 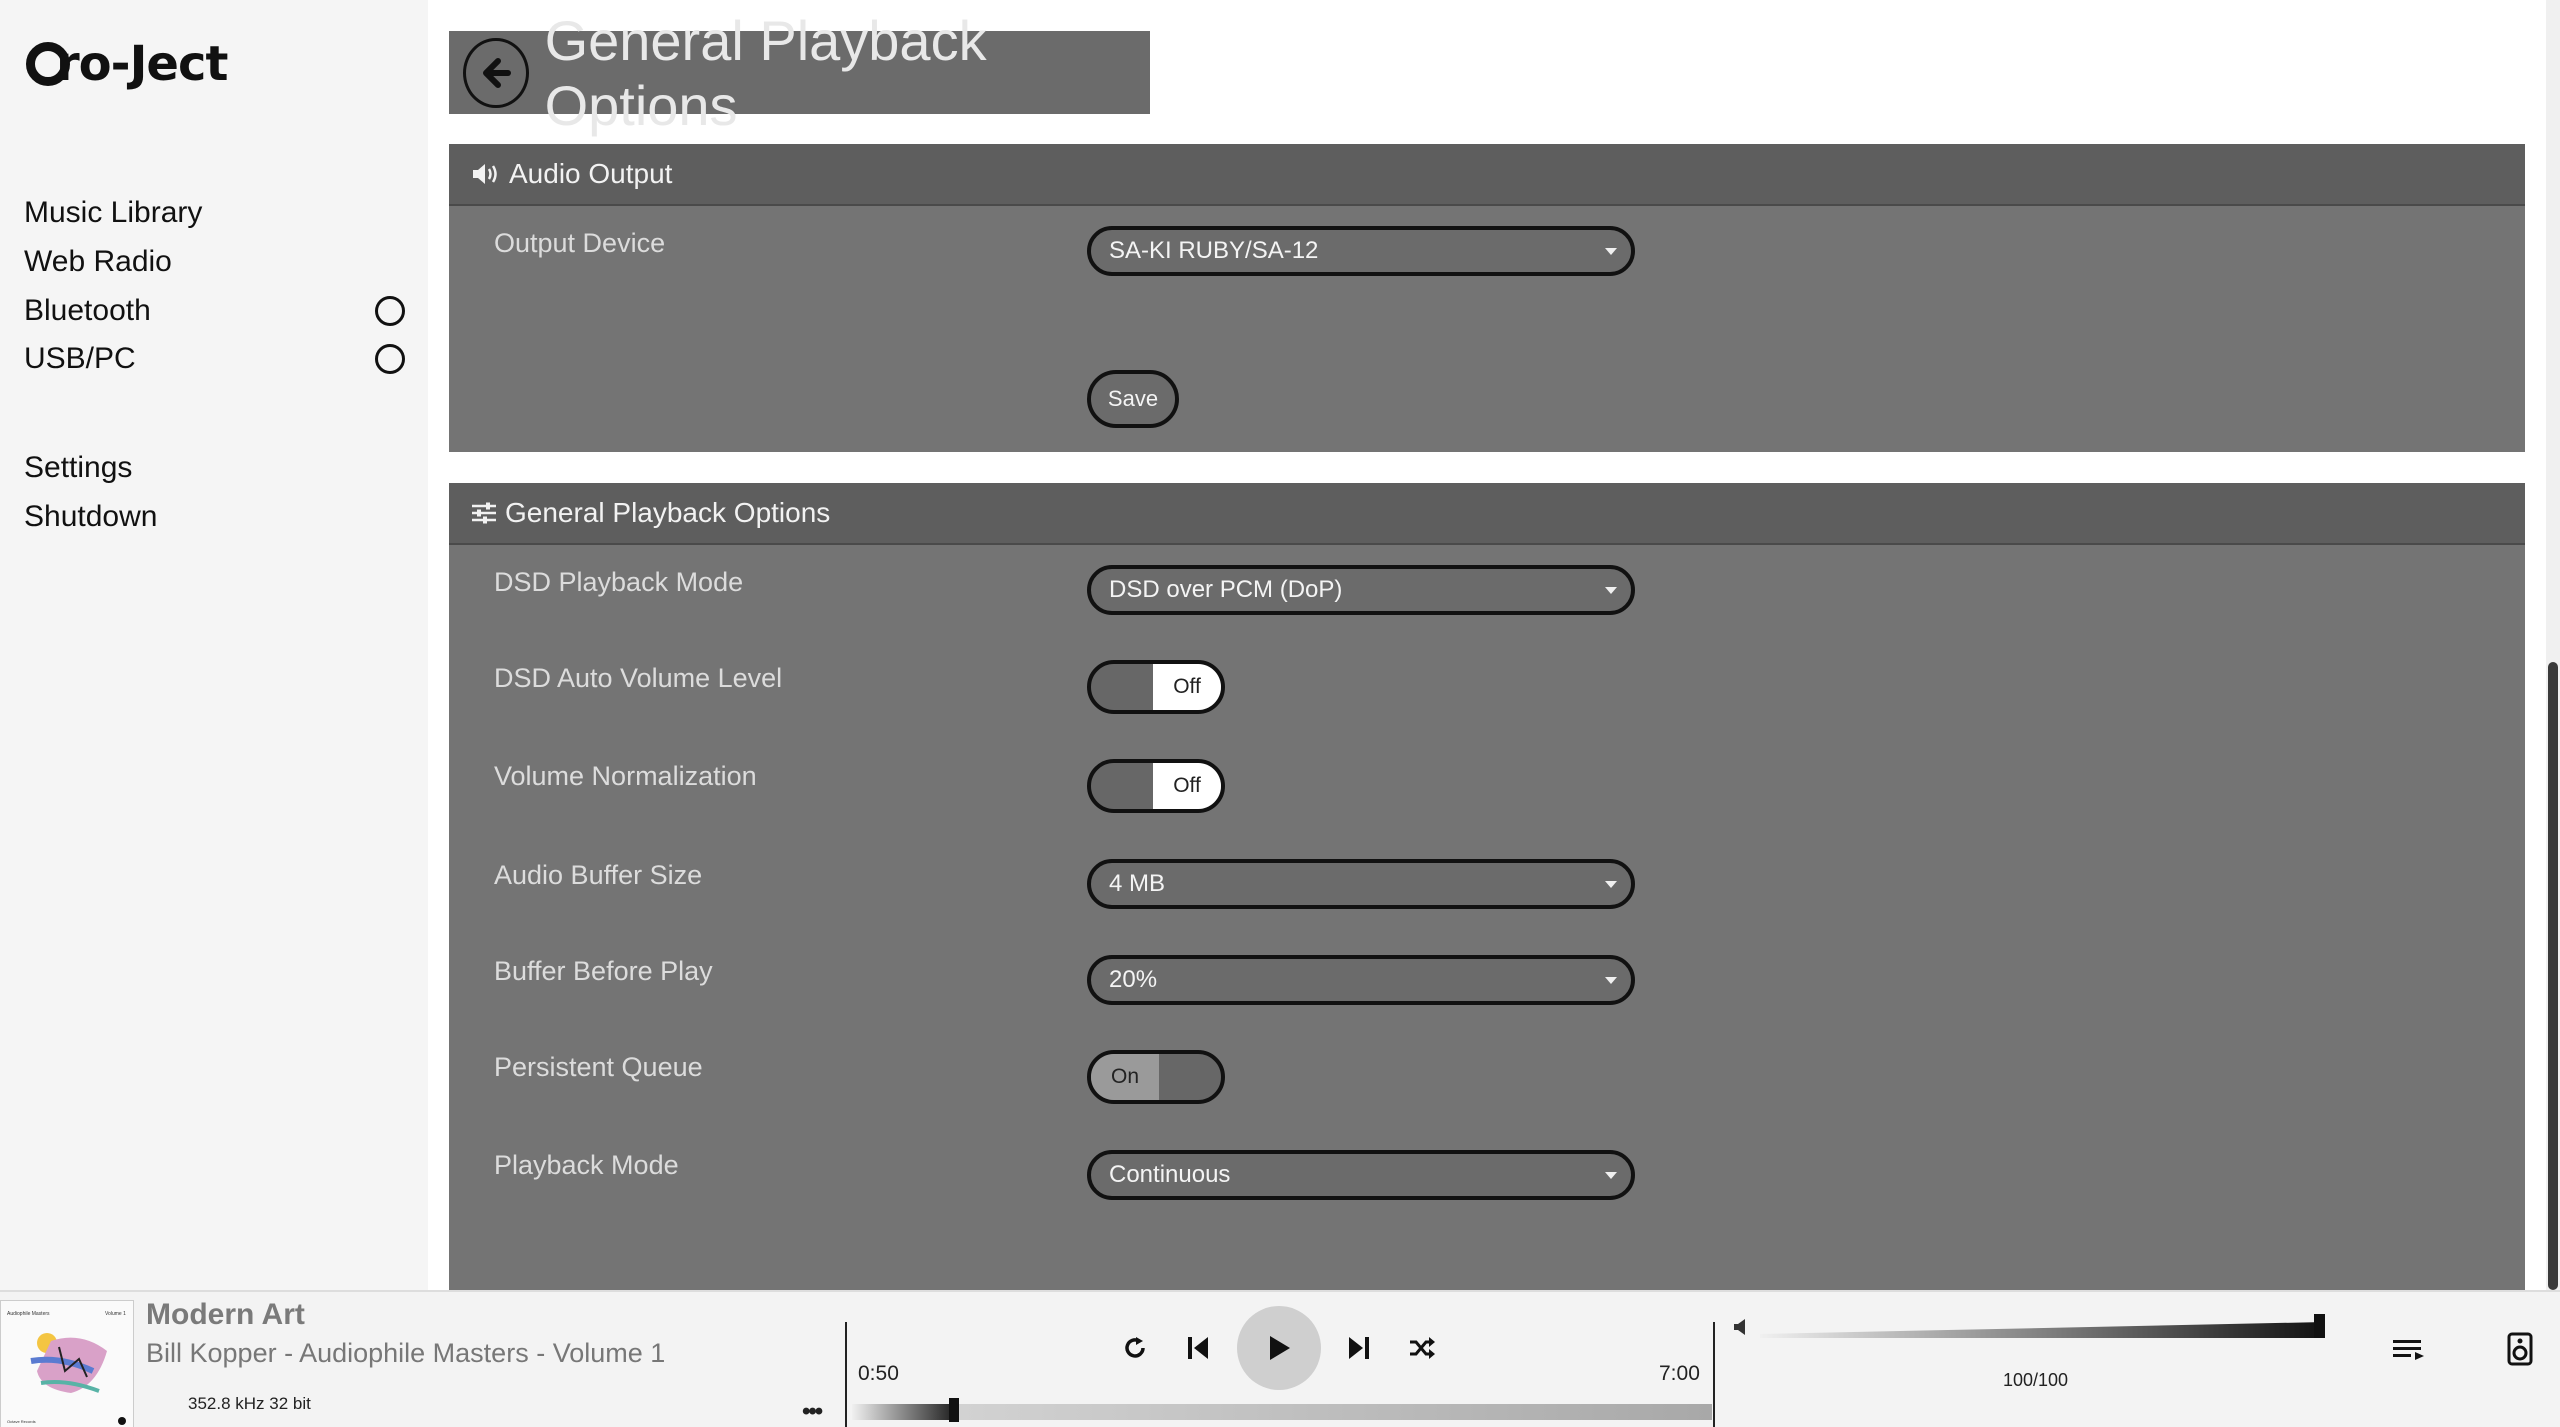 I want to click on repeat-icon, so click(x=1135, y=1347).